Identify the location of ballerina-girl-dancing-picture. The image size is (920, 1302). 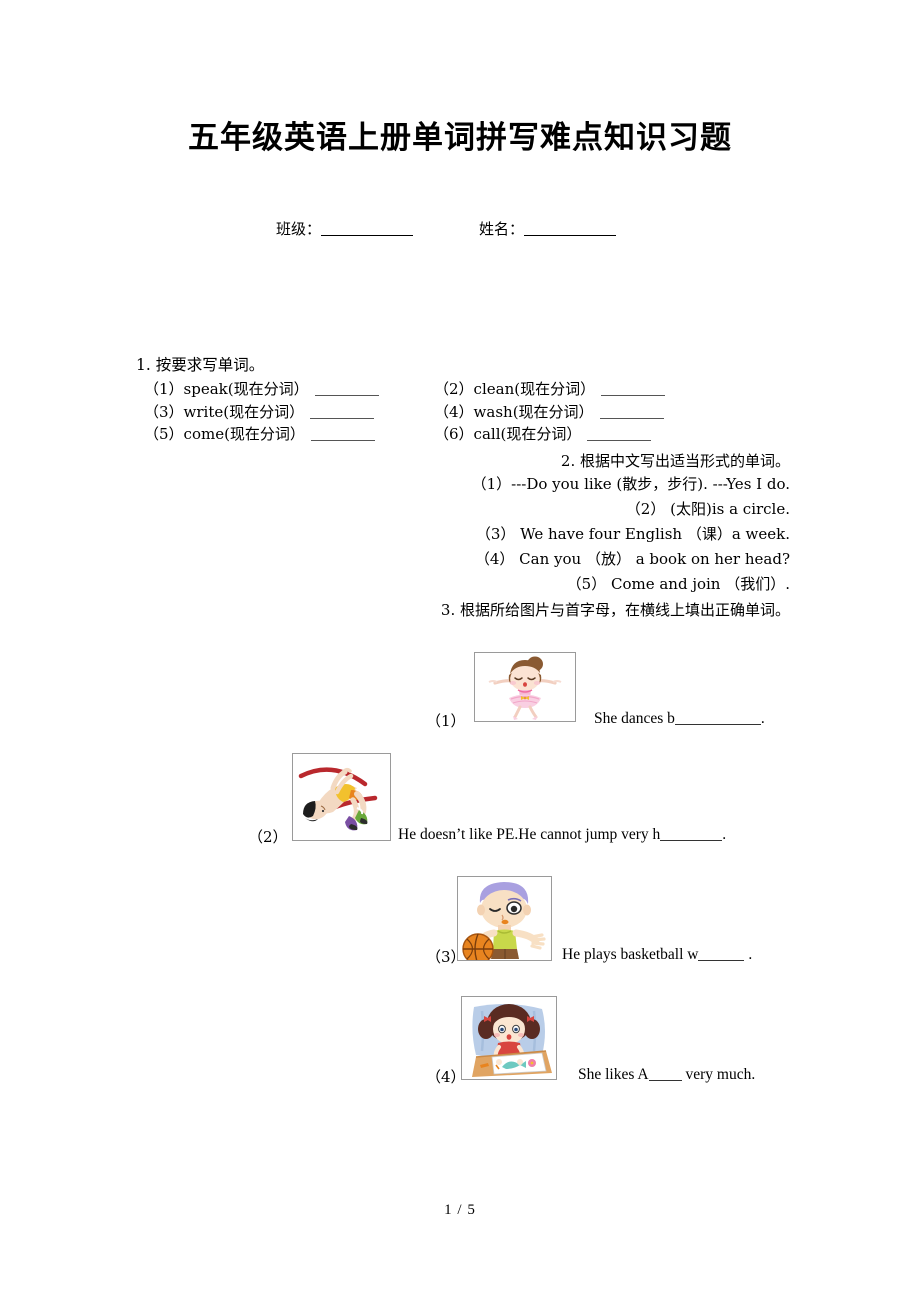
(525, 687).